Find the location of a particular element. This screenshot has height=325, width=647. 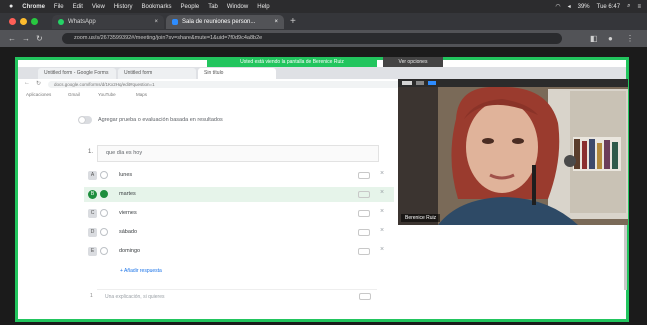

radio-checked-icon is located at coordinates (104, 194).